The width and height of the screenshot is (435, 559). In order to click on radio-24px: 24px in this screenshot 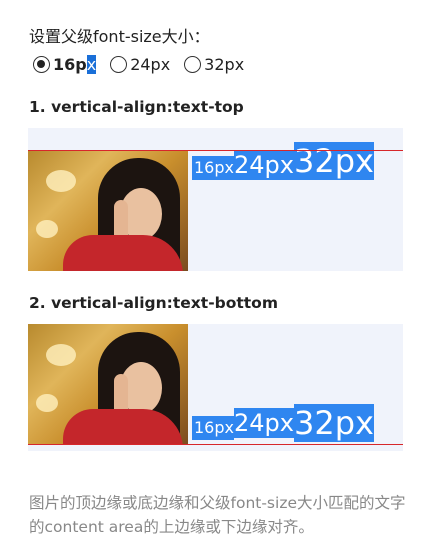, I will do `click(140, 64)`.